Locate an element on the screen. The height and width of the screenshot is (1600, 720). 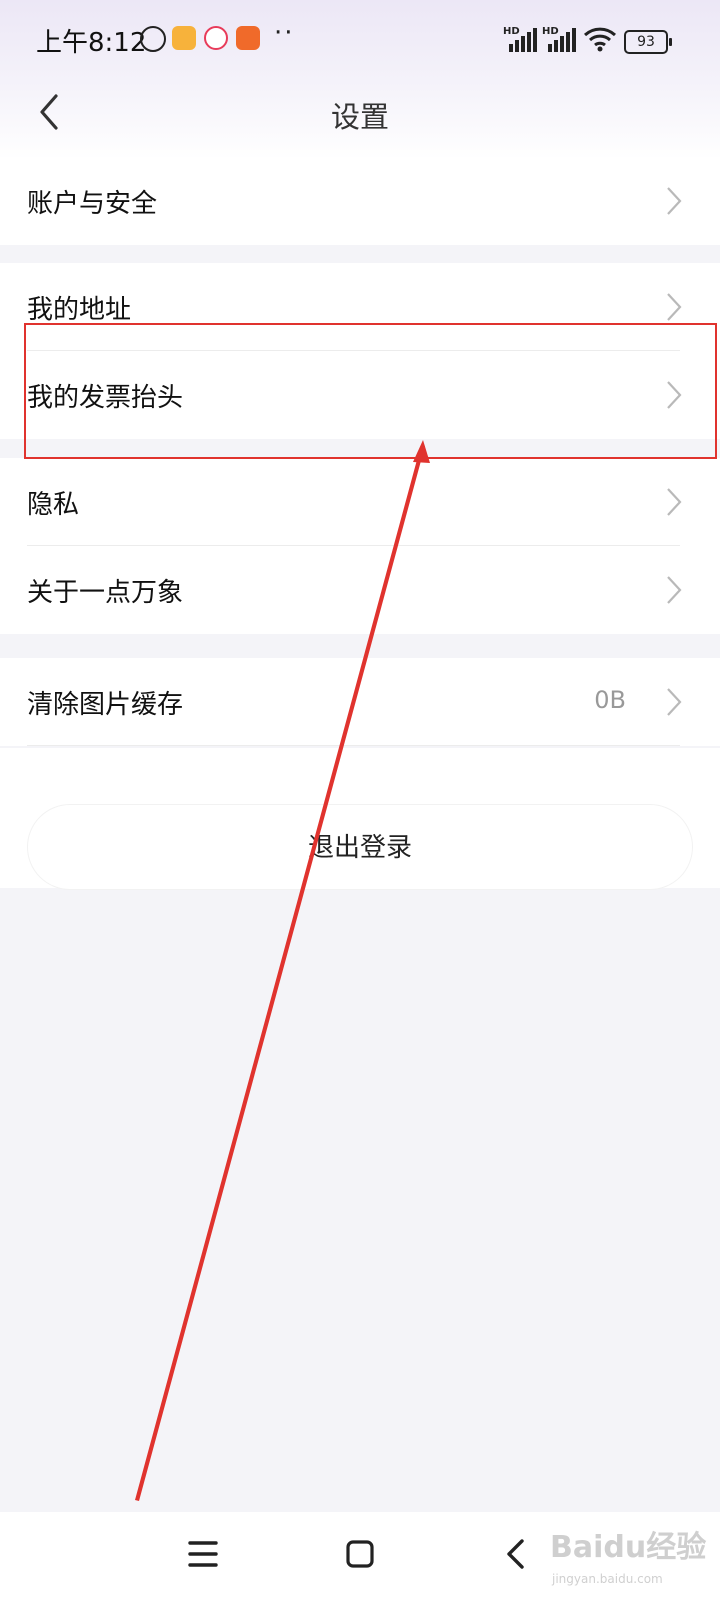
cache-size-value: 0B is located at coordinates (610, 700).